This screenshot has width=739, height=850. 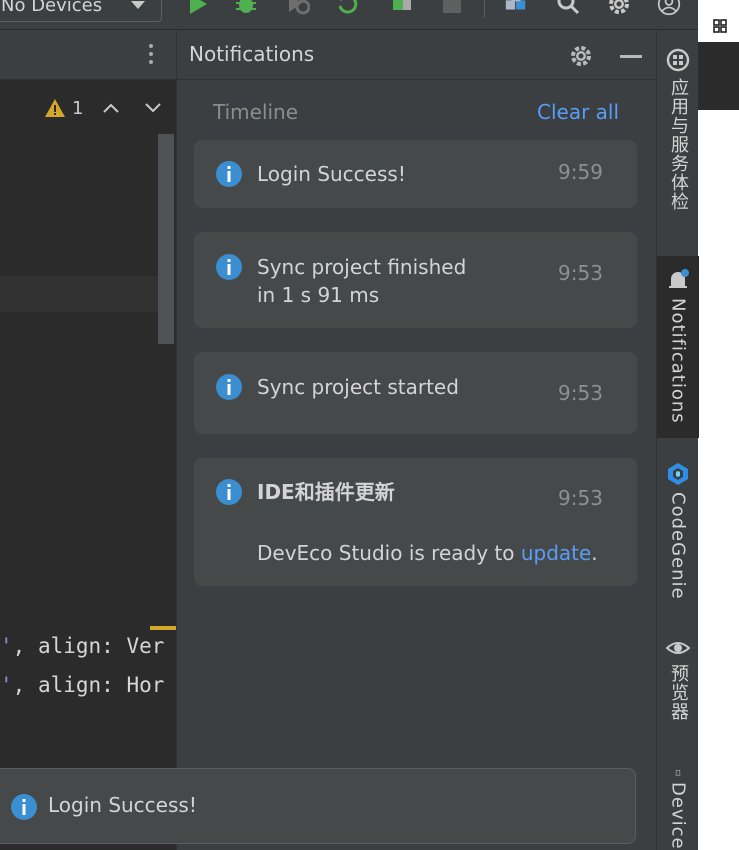 I want to click on apply-changes-icon, so click(x=348, y=8).